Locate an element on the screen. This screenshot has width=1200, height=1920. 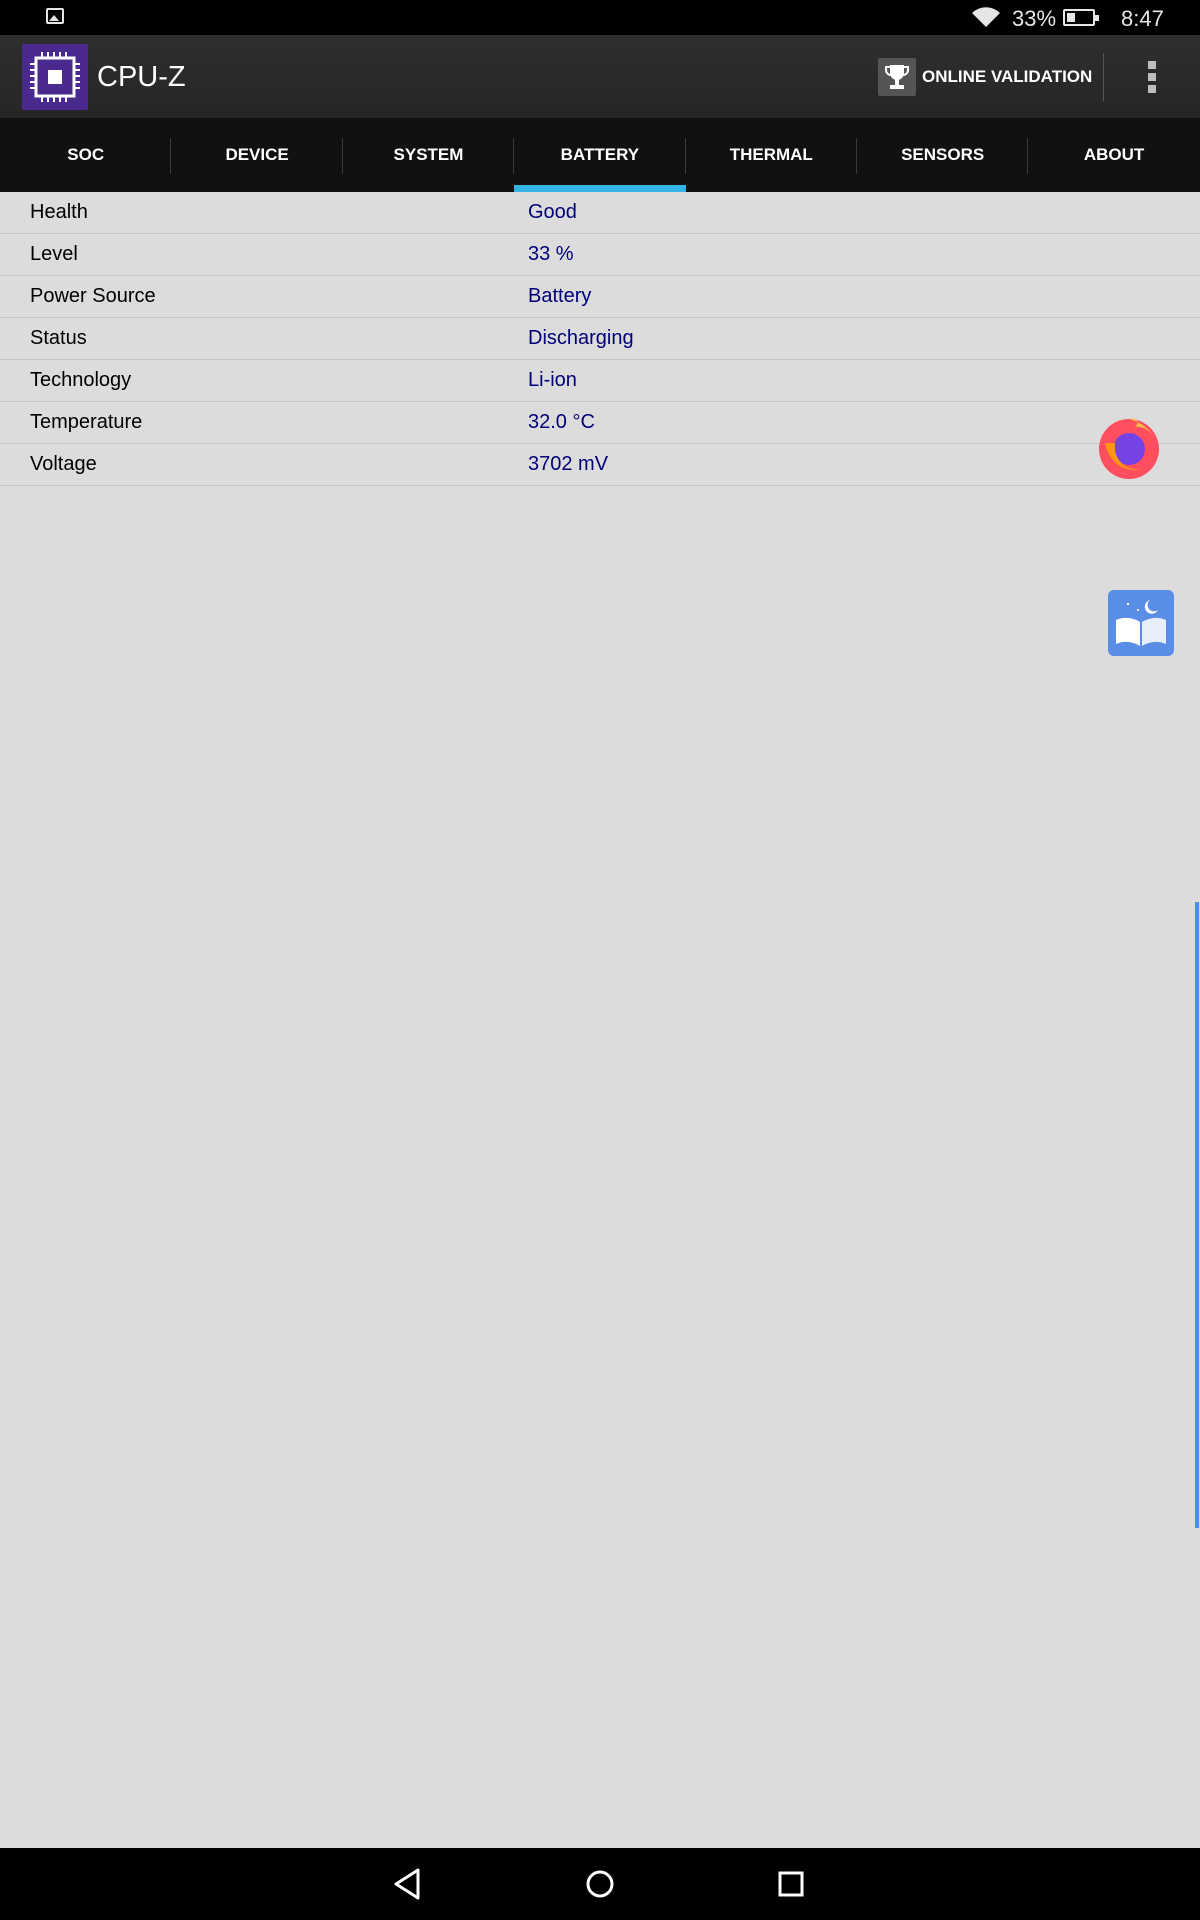
home-icon is located at coordinates (600, 1884).